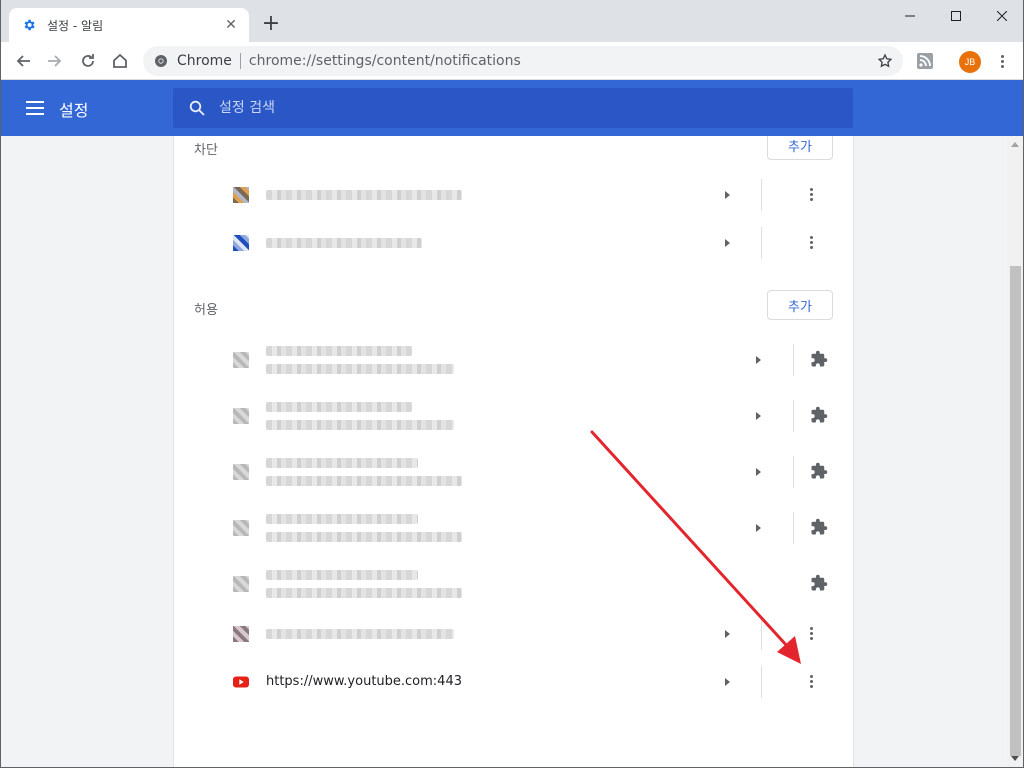 Image resolution: width=1024 pixels, height=768 pixels. What do you see at coordinates (206, 150) in the screenshot?
I see `blocked-section-label: 차단` at bounding box center [206, 150].